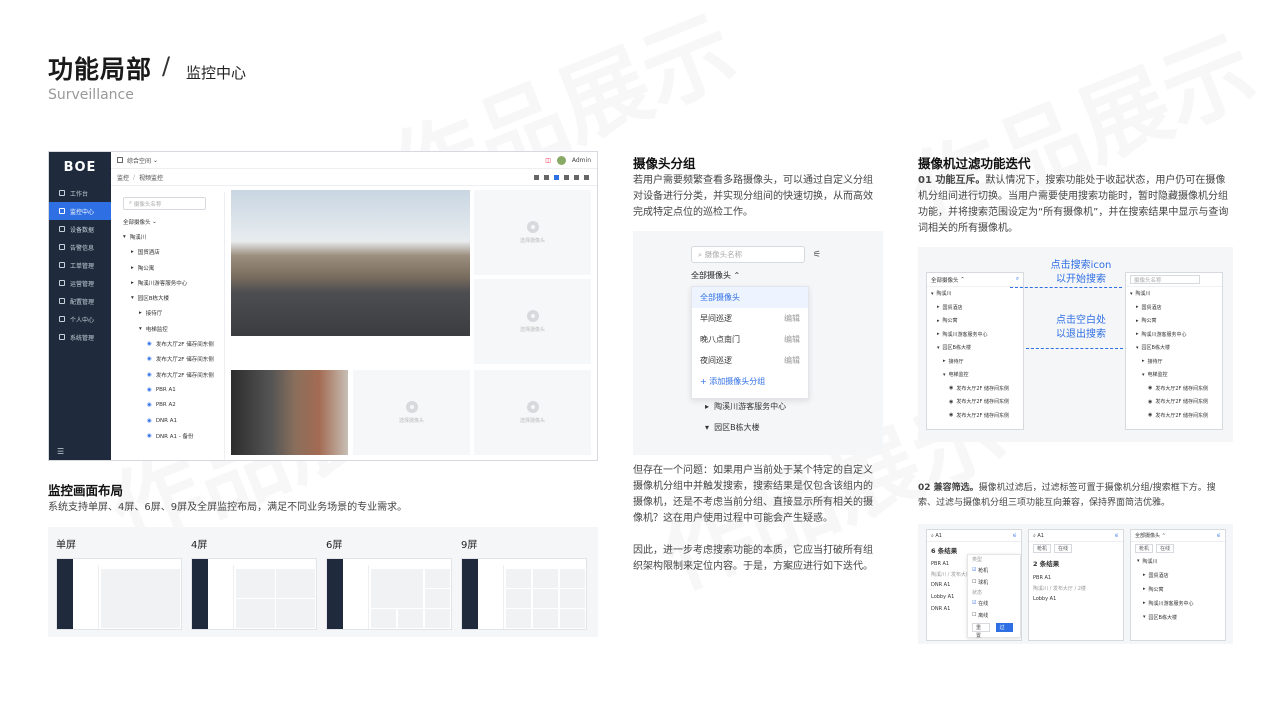  What do you see at coordinates (1076, 599) in the screenshot?
I see `result-item: Lobby A1` at bounding box center [1076, 599].